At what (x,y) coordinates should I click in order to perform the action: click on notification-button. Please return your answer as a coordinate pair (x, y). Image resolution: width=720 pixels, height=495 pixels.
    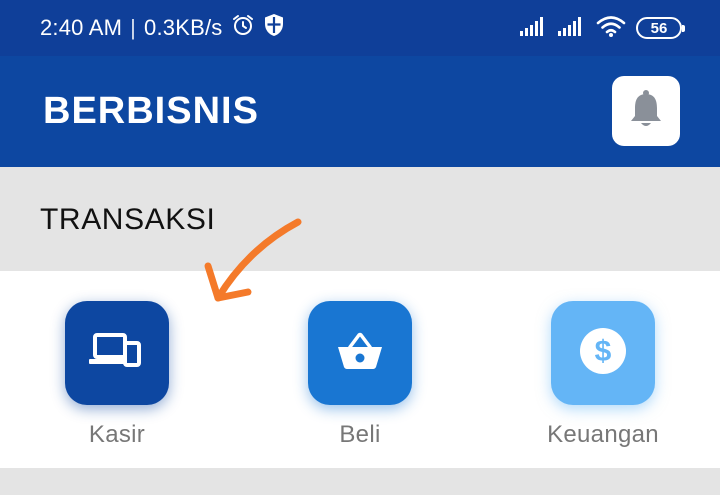
    Looking at the image, I should click on (646, 111).